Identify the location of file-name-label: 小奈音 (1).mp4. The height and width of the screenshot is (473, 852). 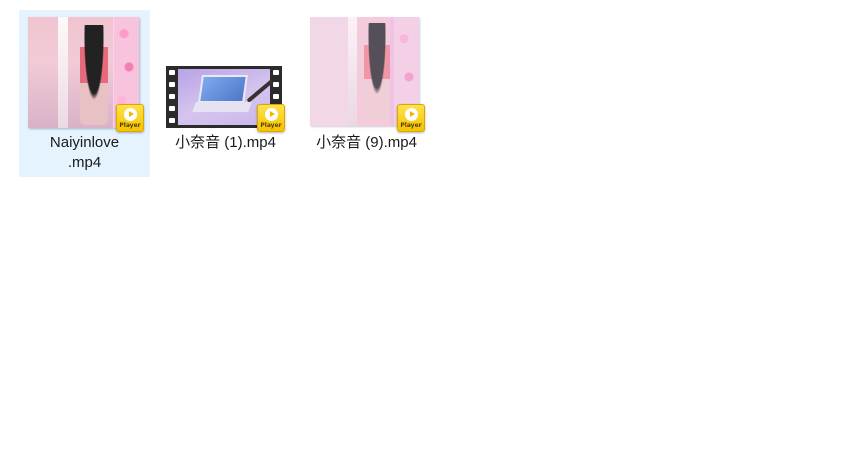
(225, 142).